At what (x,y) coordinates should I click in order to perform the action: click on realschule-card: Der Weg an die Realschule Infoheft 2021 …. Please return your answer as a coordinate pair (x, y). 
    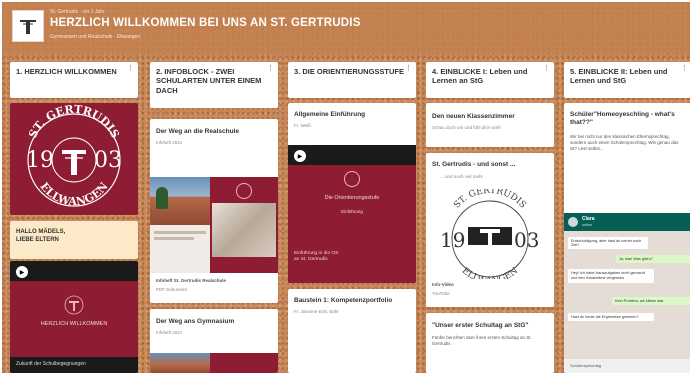
    Looking at the image, I should click on (214, 211).